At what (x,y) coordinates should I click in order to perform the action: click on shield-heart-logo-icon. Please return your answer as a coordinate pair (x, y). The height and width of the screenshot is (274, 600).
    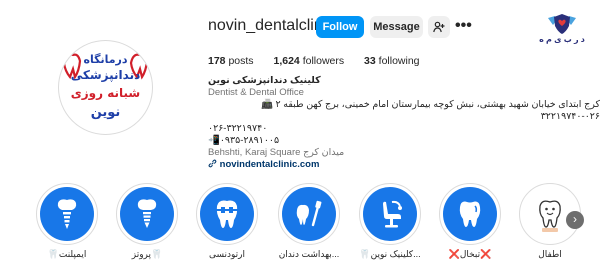
    Looking at the image, I should click on (562, 24).